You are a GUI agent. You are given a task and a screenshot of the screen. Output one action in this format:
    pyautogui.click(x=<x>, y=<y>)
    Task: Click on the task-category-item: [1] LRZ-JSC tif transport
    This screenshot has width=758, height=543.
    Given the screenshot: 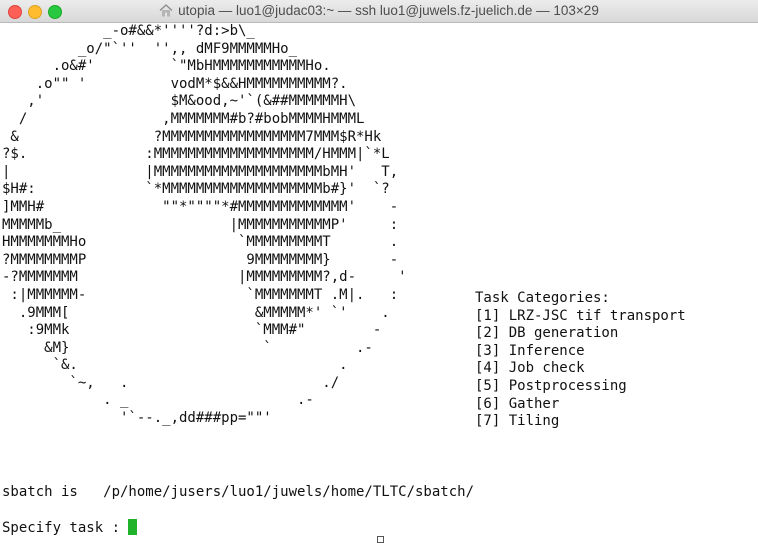 What is the action you would take?
    pyautogui.click(x=580, y=315)
    